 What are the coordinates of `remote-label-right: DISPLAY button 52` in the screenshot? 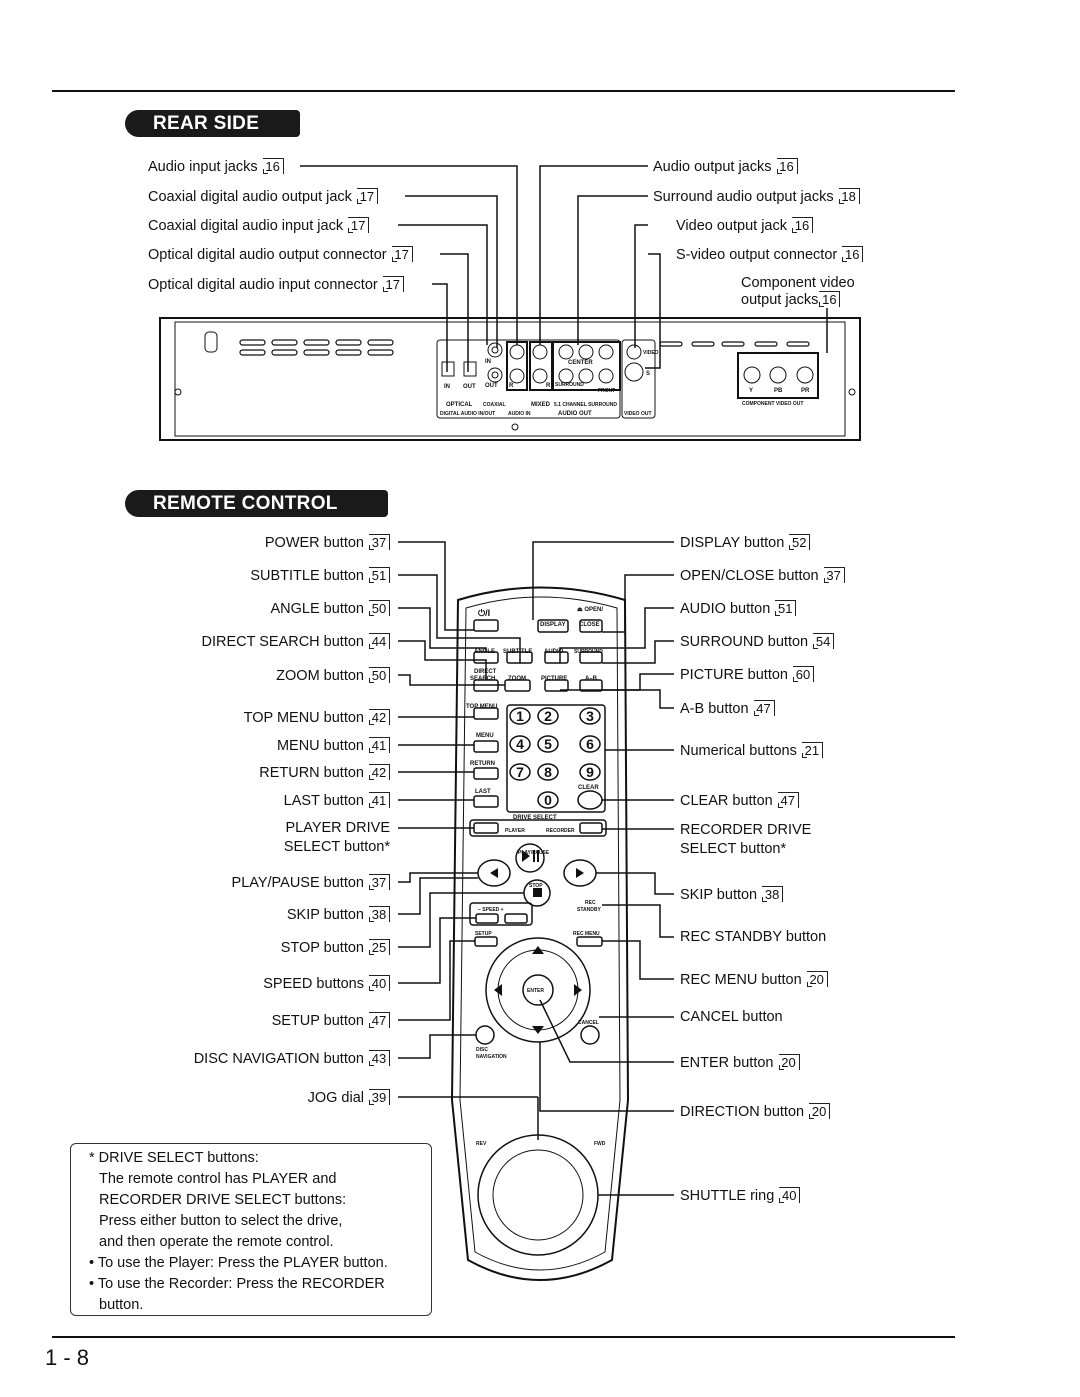 It's located at (745, 543).